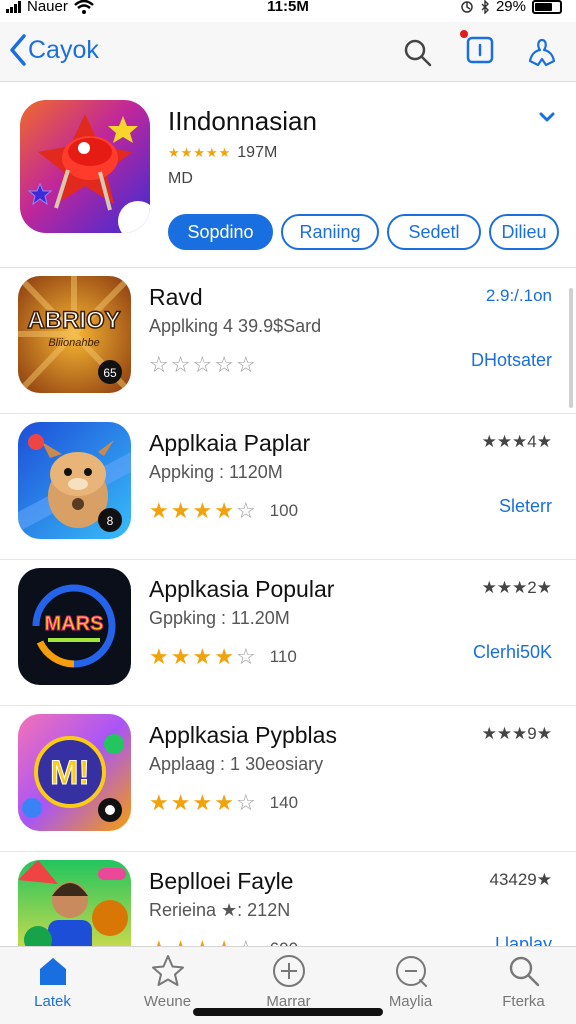 The image size is (576, 1024). I want to click on tab-weune: Weune, so click(167, 981).